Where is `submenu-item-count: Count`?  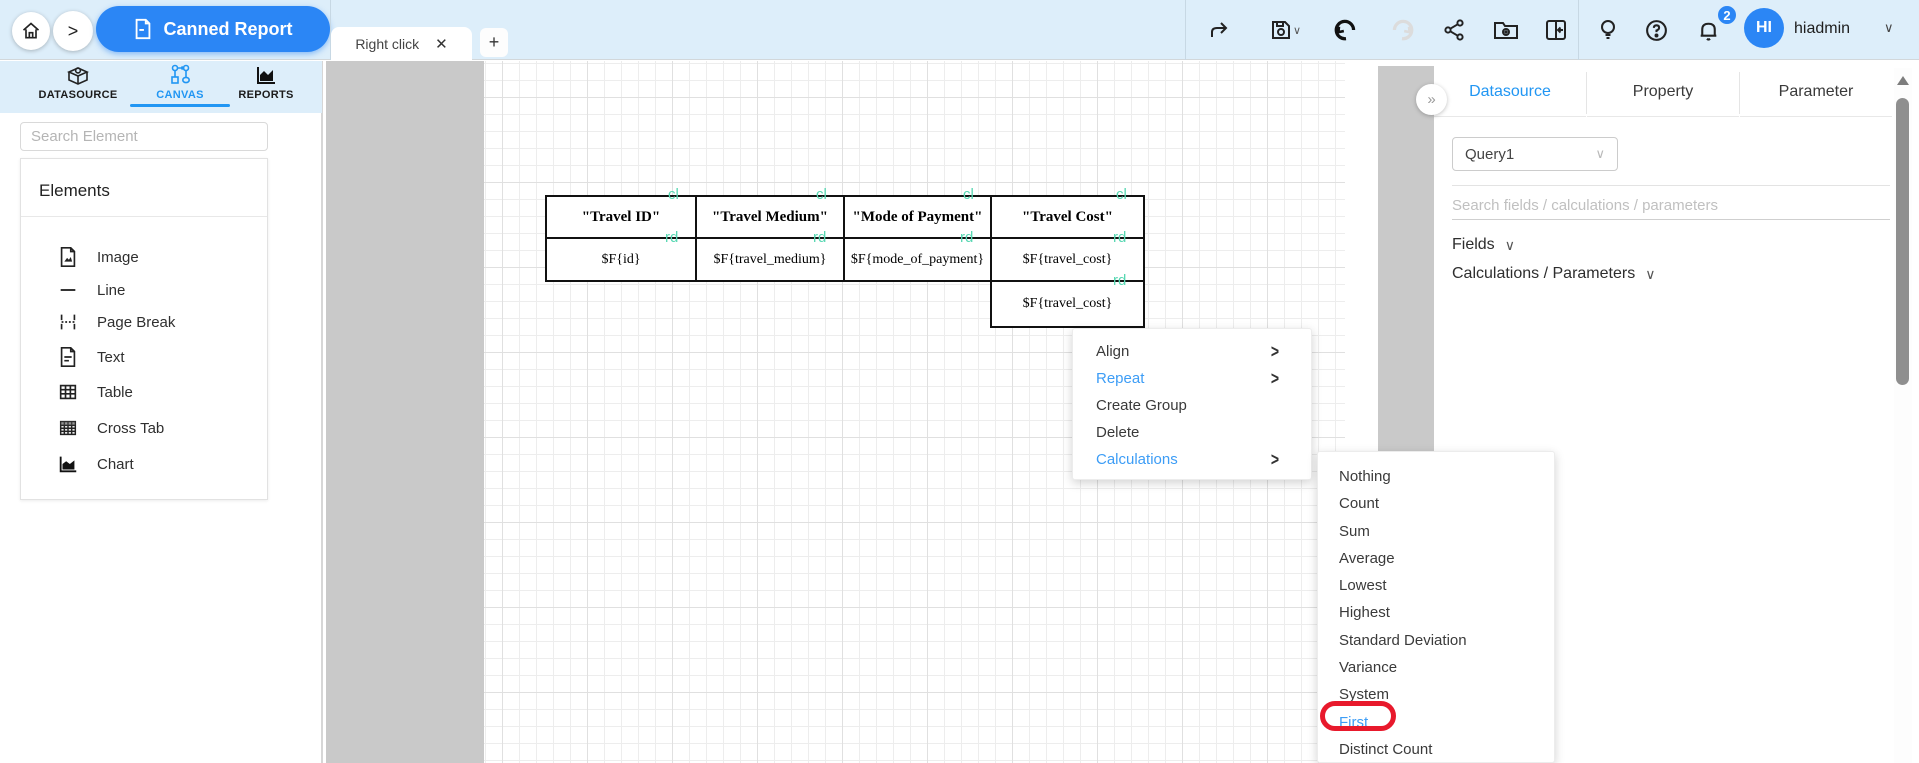
submenu-item-count: Count is located at coordinates (1436, 503).